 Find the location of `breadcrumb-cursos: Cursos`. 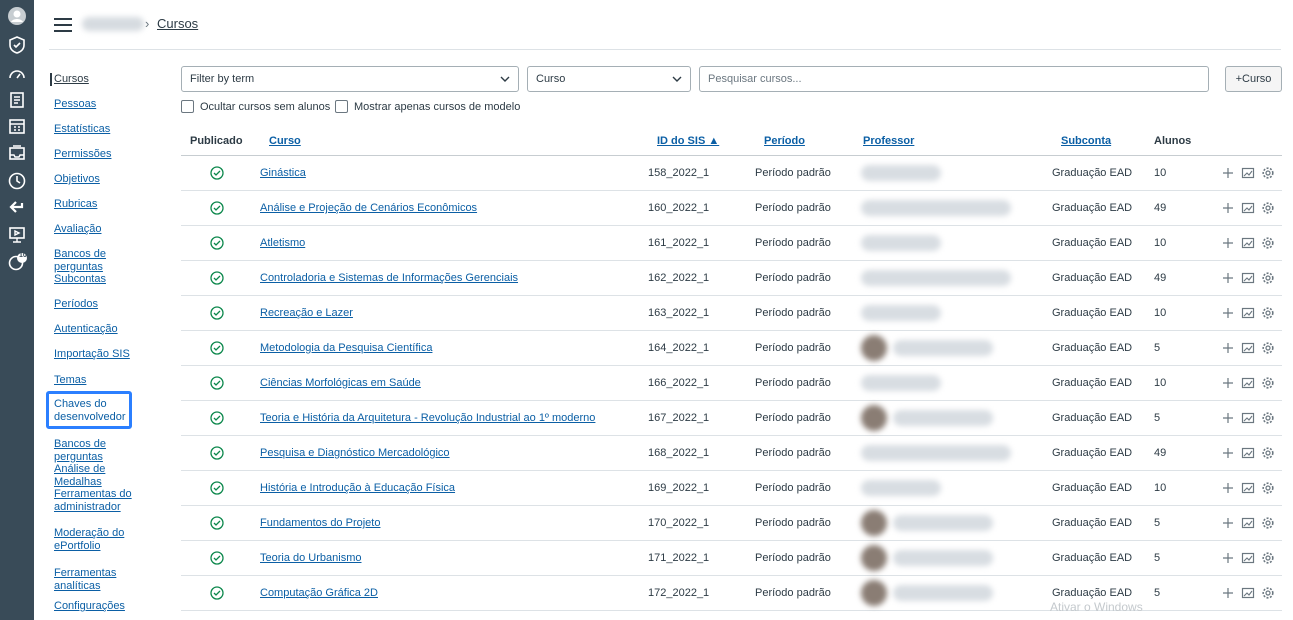

breadcrumb-cursos: Cursos is located at coordinates (177, 23).